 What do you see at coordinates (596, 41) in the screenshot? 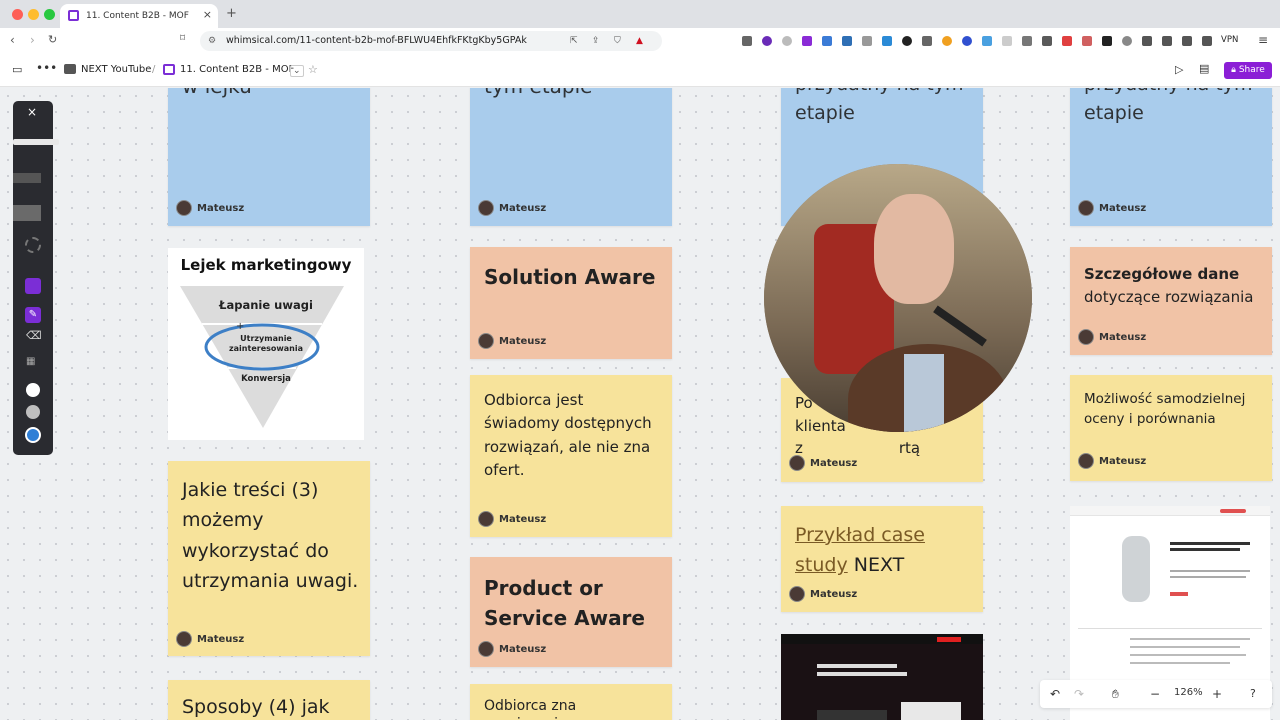
I see `share-page-icon: ⇪` at bounding box center [596, 41].